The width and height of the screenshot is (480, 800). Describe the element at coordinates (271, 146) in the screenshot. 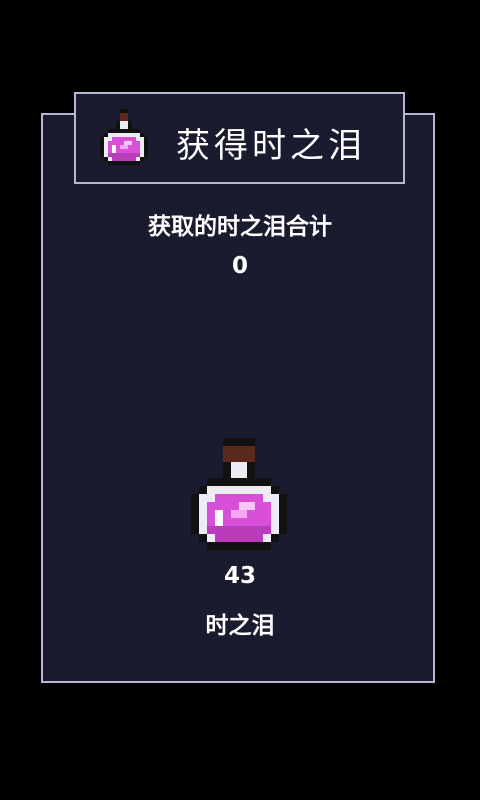

I see `header-title: 获得时之泪` at that location.